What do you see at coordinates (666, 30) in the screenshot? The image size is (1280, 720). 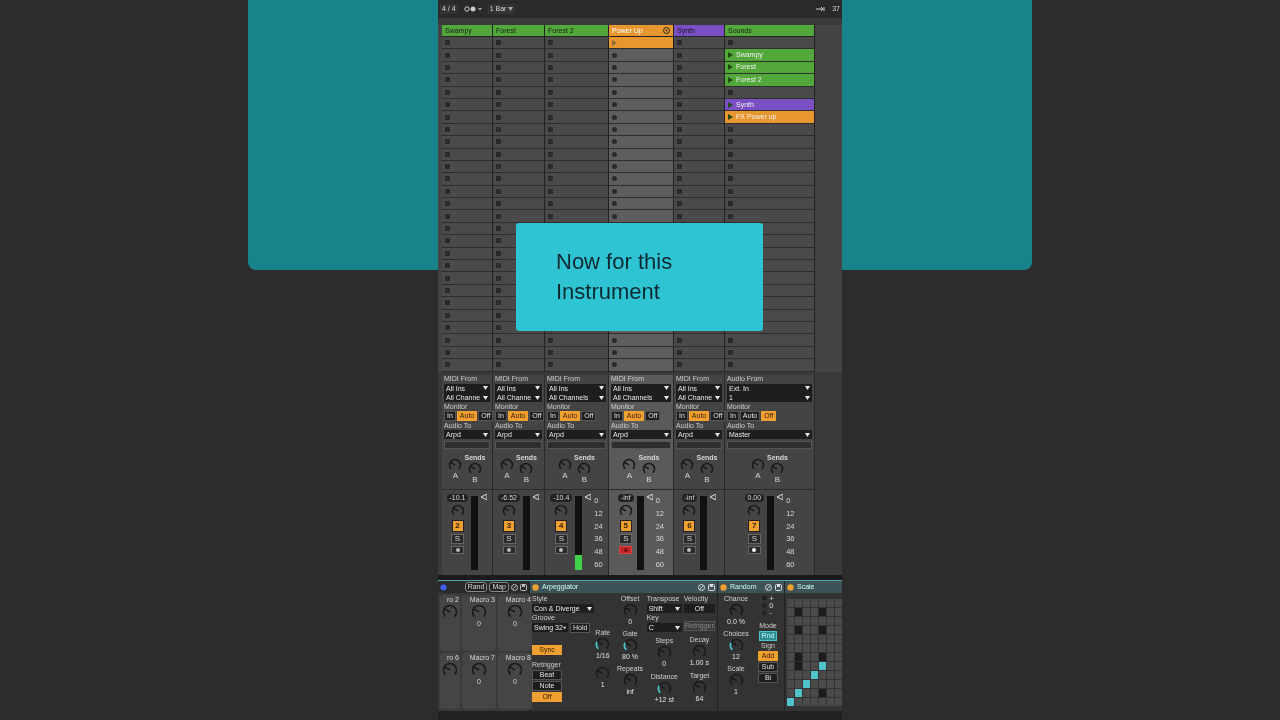 I see `fold-icon` at bounding box center [666, 30].